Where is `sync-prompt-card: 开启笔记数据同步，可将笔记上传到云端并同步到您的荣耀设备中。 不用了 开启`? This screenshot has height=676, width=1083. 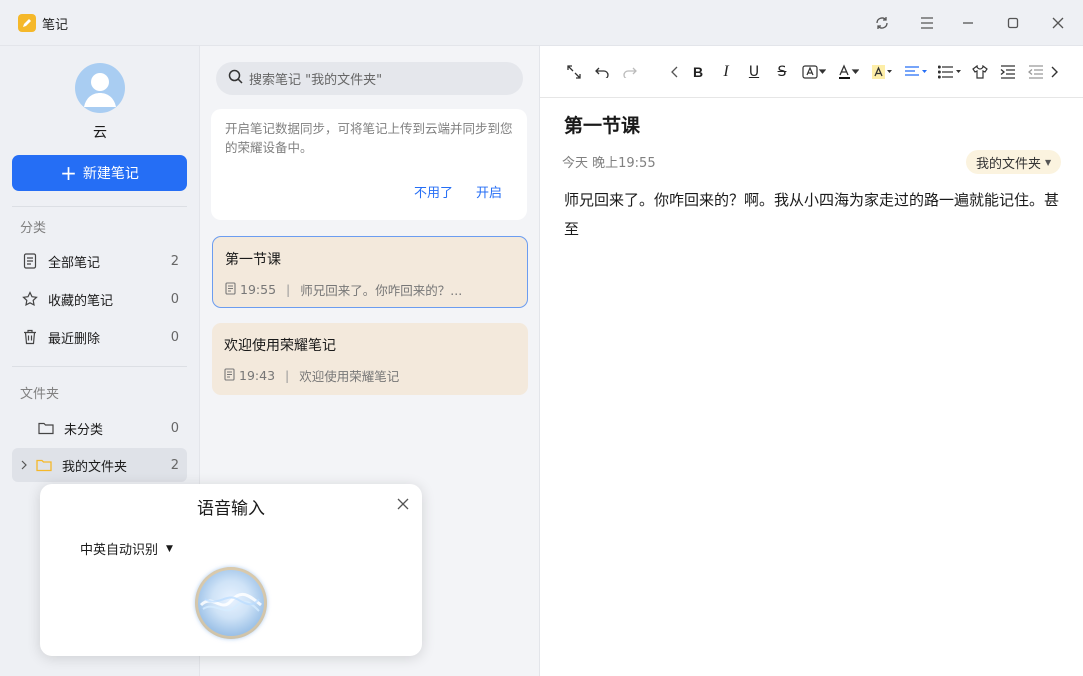 sync-prompt-card: 开启笔记数据同步，可将笔记上传到云端并同步到您的荣耀设备中。 不用了 开启 is located at coordinates (369, 164).